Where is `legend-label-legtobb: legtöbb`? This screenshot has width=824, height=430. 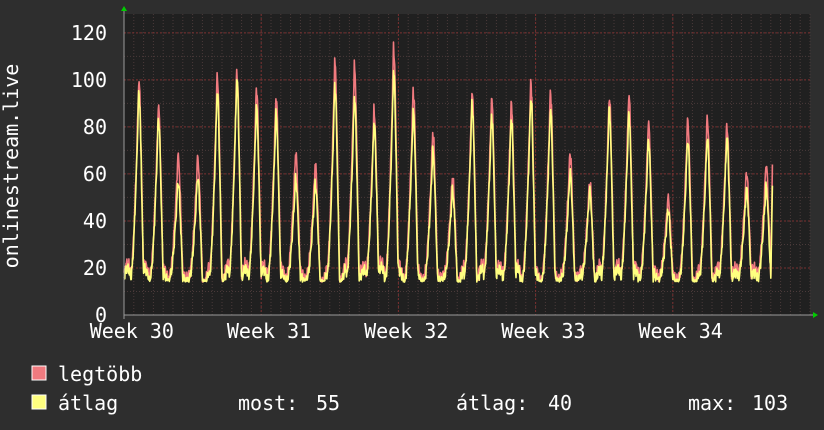 legend-label-legtobb: legtöbb is located at coordinates (100, 374).